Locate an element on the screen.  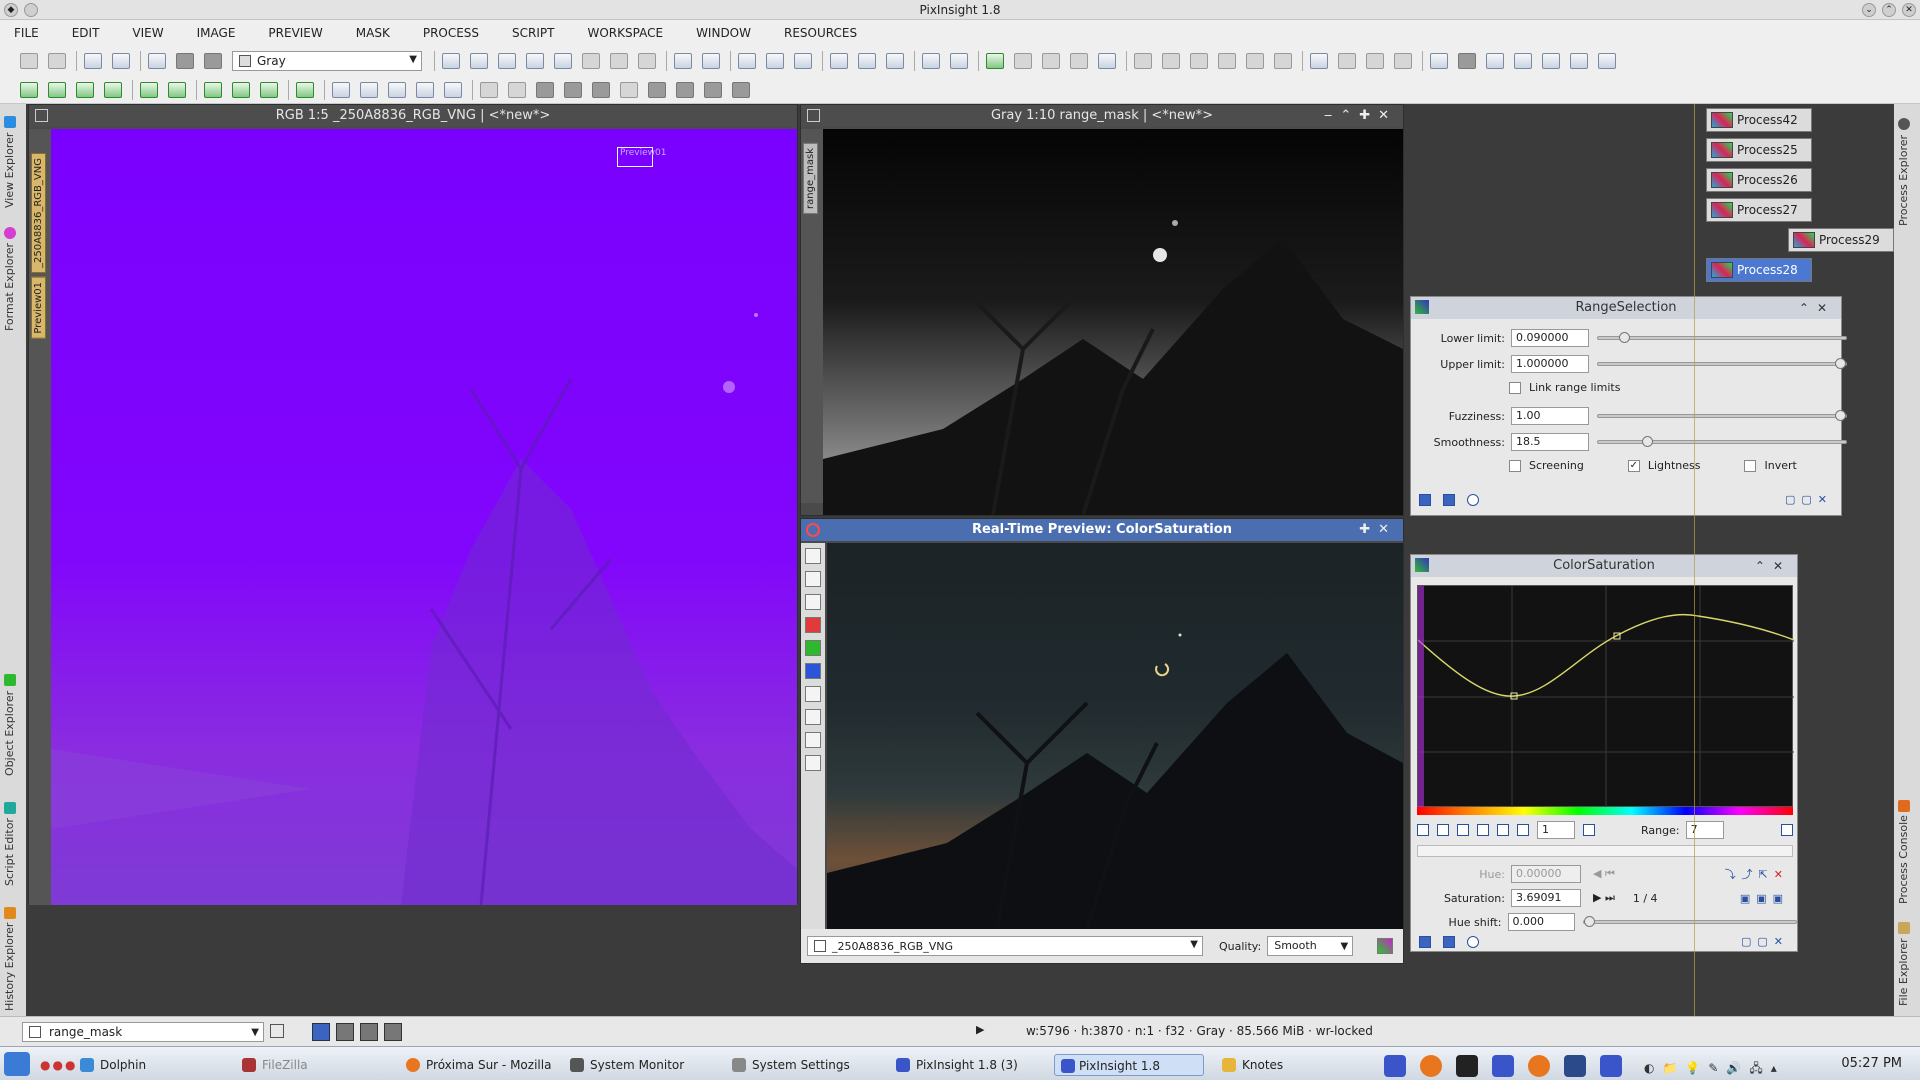
range-stepper: 7 is located at coordinates (1704, 830).